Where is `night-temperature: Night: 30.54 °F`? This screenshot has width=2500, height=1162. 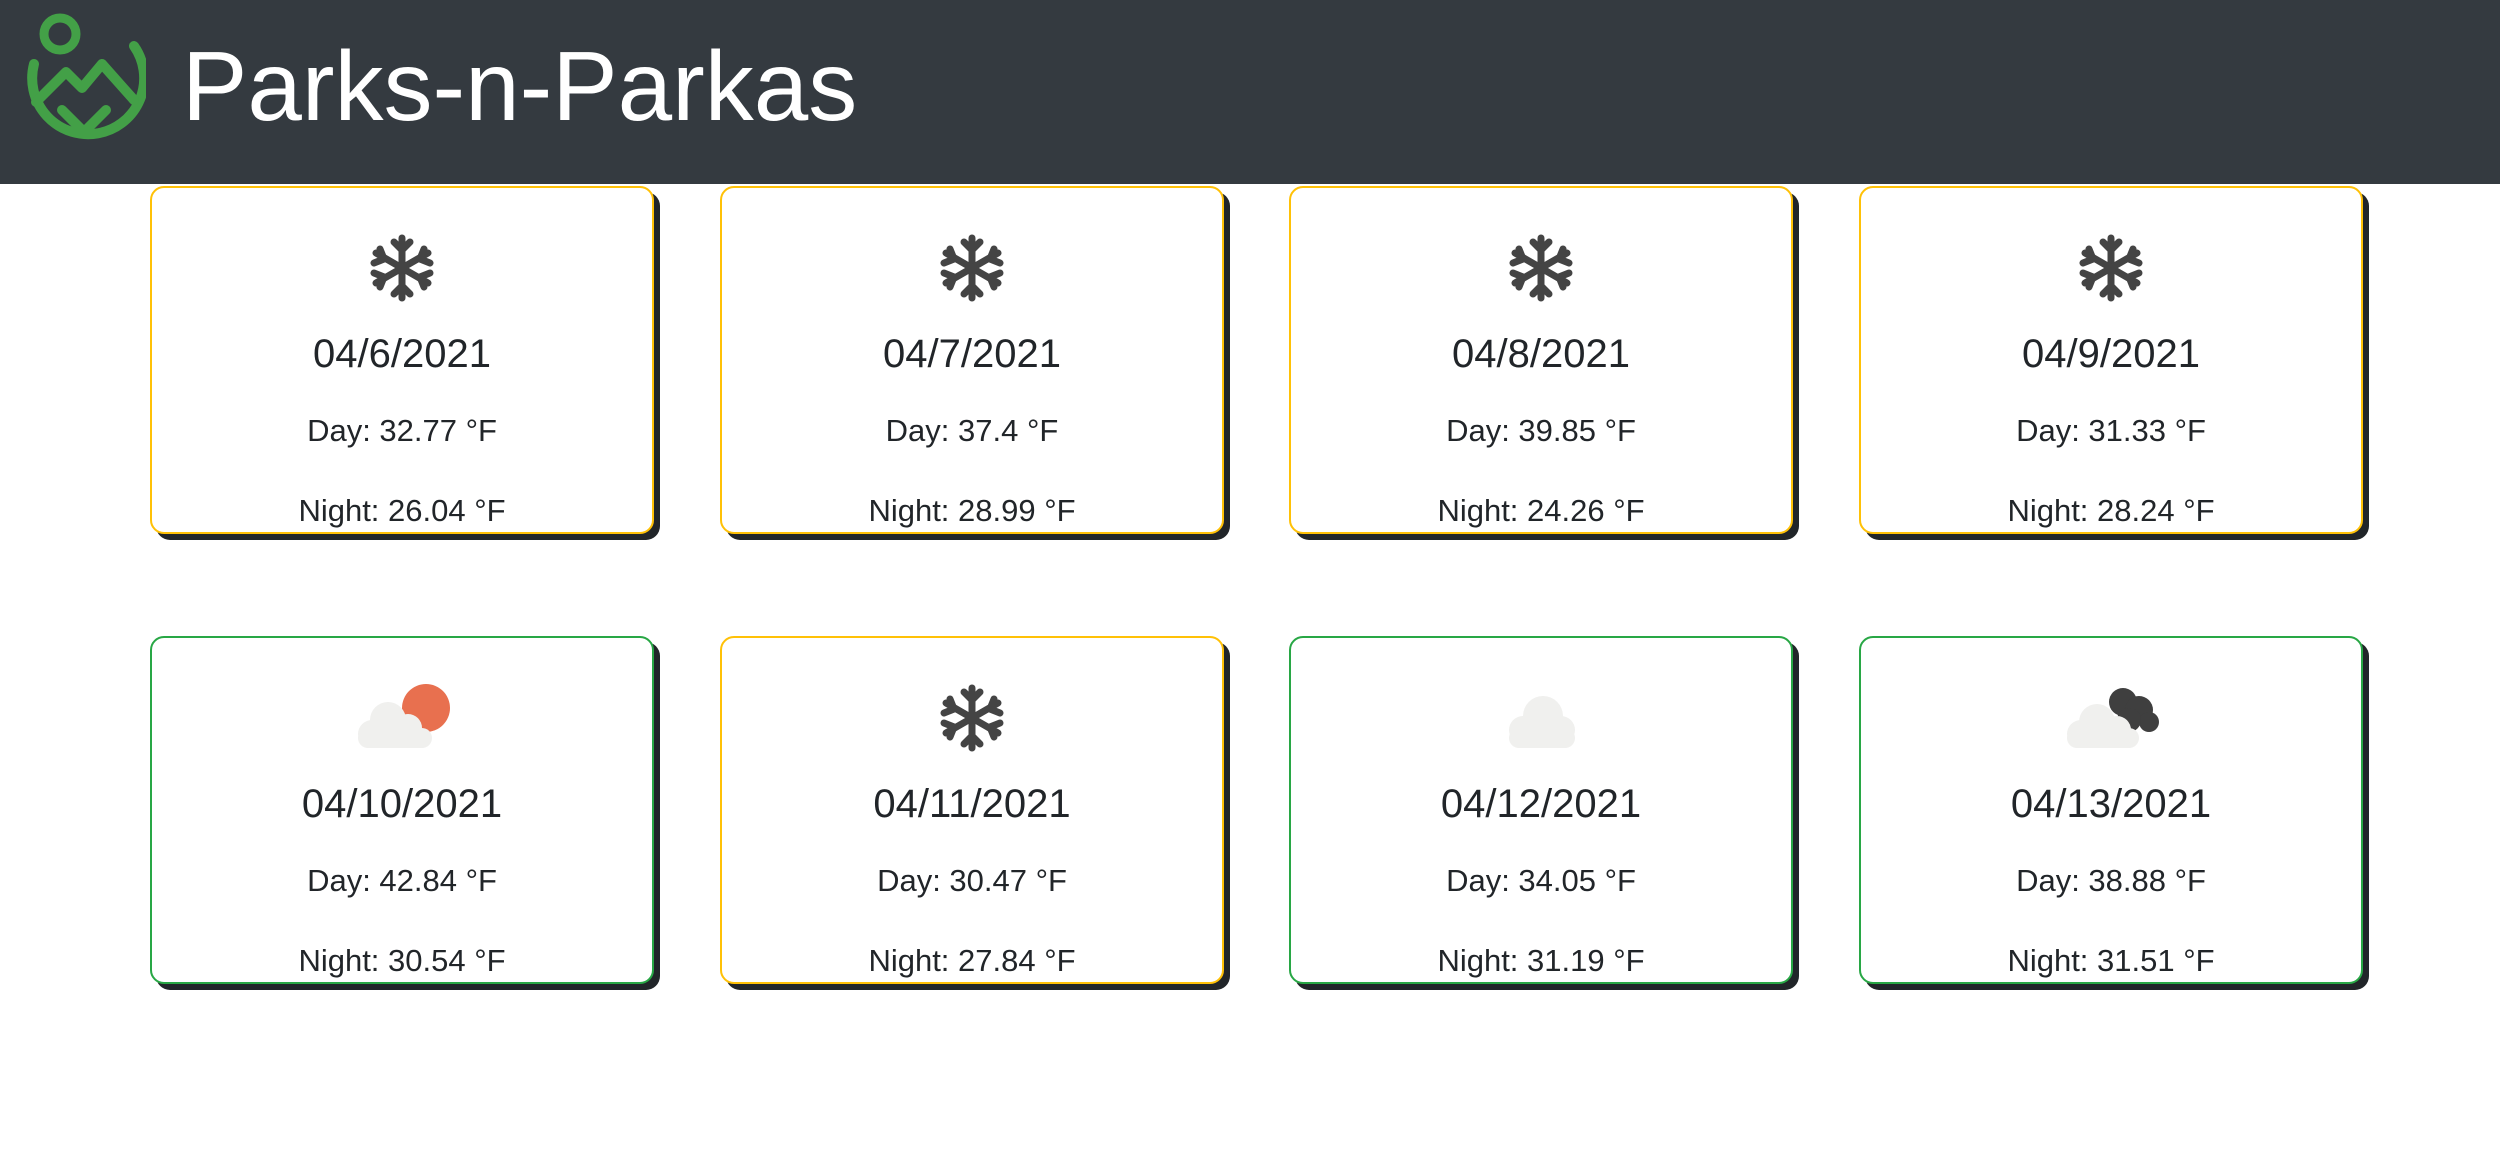 night-temperature: Night: 30.54 °F is located at coordinates (402, 960).